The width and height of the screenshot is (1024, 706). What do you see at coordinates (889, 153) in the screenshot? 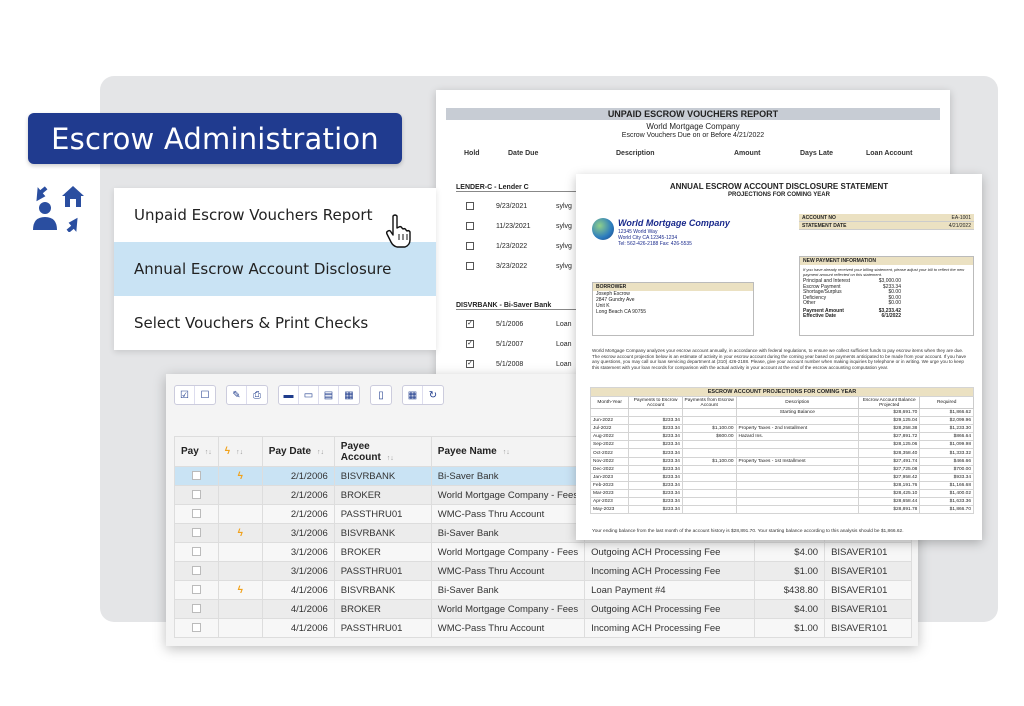
I see `col-loan-account: Loan Account` at bounding box center [889, 153].